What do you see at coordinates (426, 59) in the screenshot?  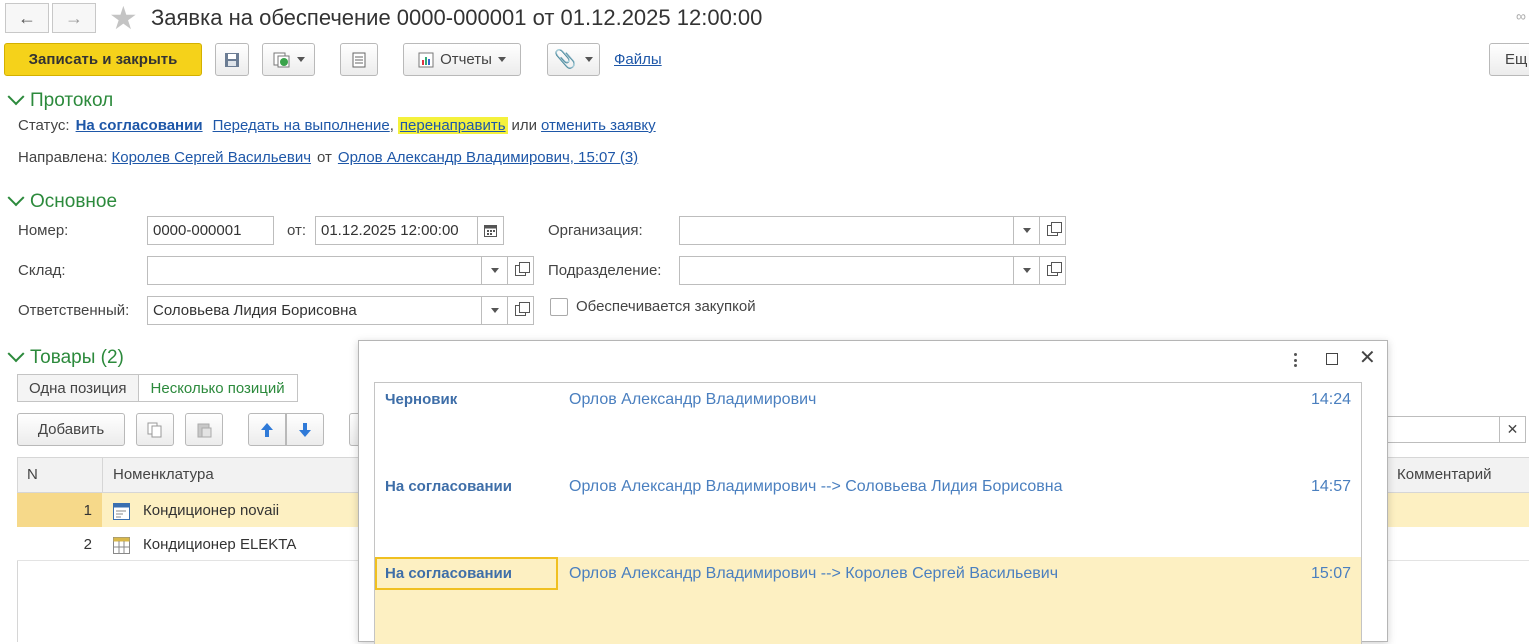 I see `report-icon` at bounding box center [426, 59].